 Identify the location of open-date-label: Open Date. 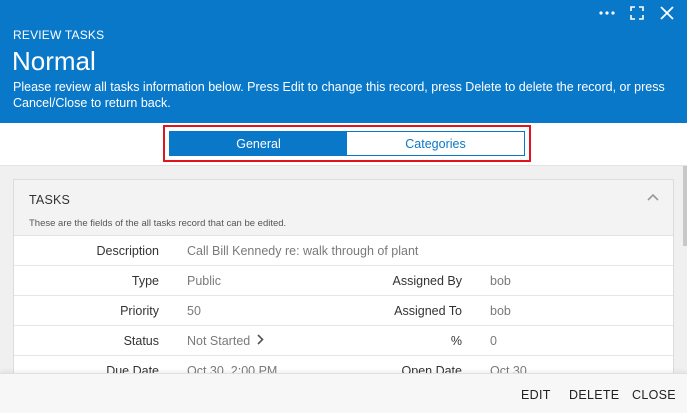
(431, 368).